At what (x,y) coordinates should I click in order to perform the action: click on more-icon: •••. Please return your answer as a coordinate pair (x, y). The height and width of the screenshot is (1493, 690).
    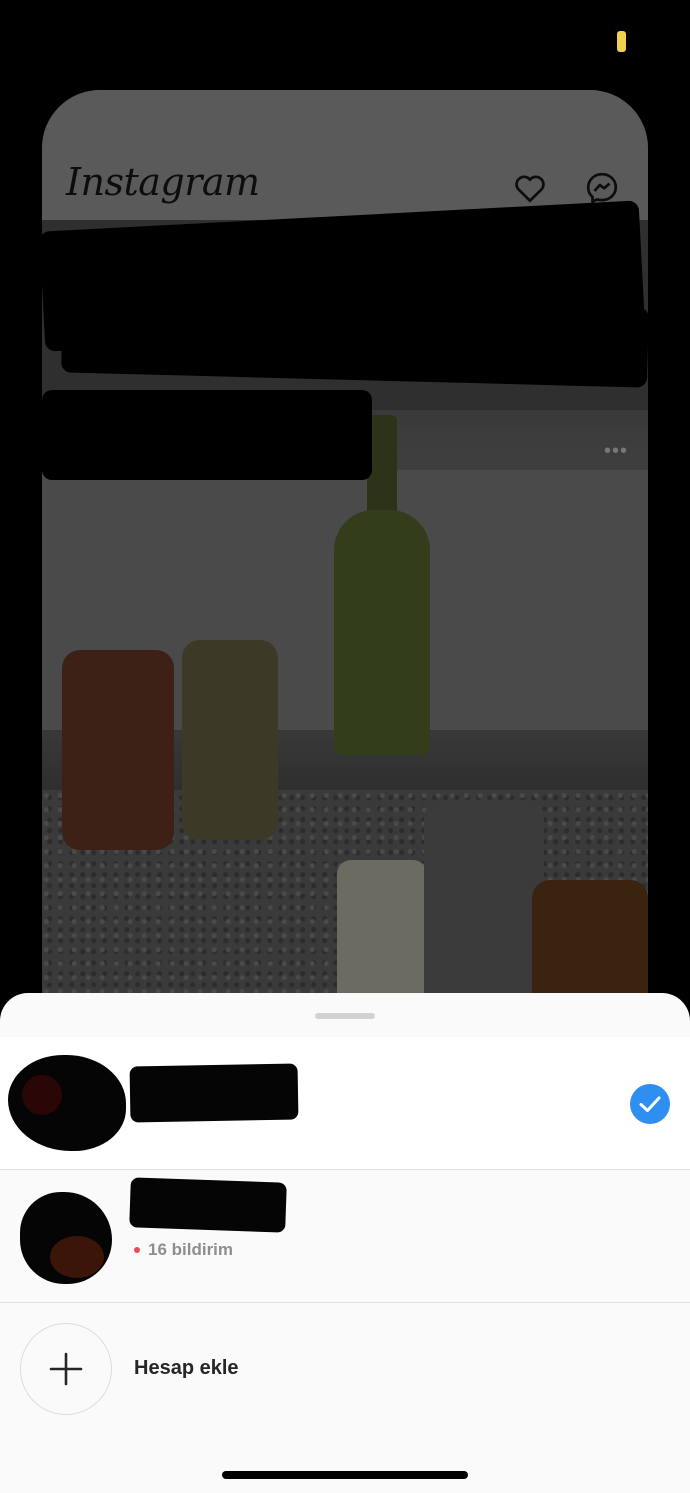
    Looking at the image, I should click on (616, 451).